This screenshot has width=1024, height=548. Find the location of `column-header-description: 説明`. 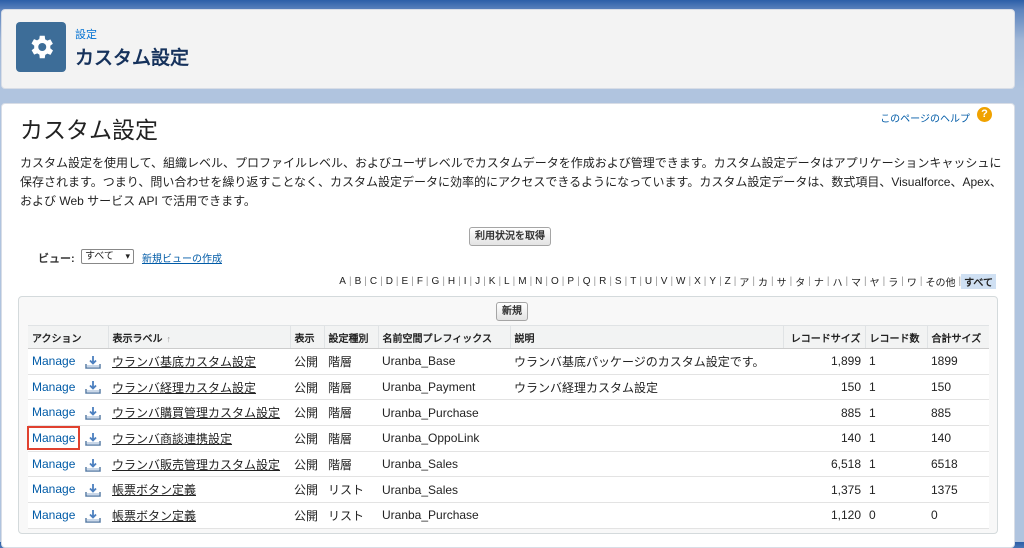

column-header-description: 説明 is located at coordinates (646, 337).